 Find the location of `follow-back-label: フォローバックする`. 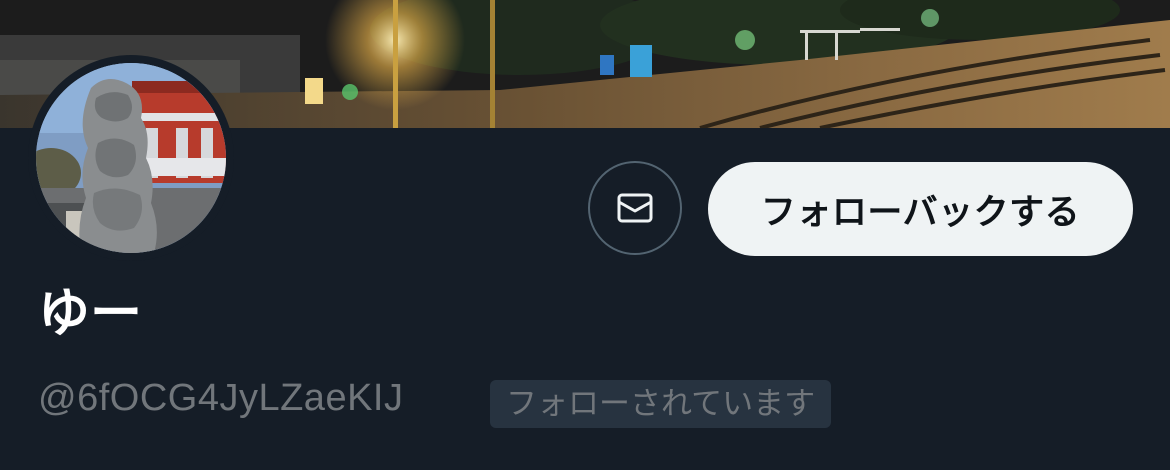

follow-back-label: フォローバックする is located at coordinates (920, 212).